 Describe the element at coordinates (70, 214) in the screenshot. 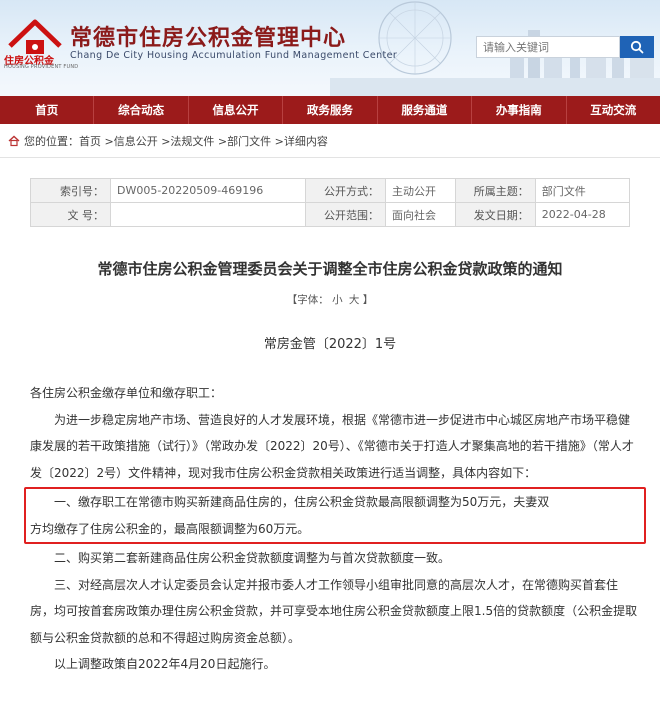

I see `doc-no-label: 文 号：` at that location.